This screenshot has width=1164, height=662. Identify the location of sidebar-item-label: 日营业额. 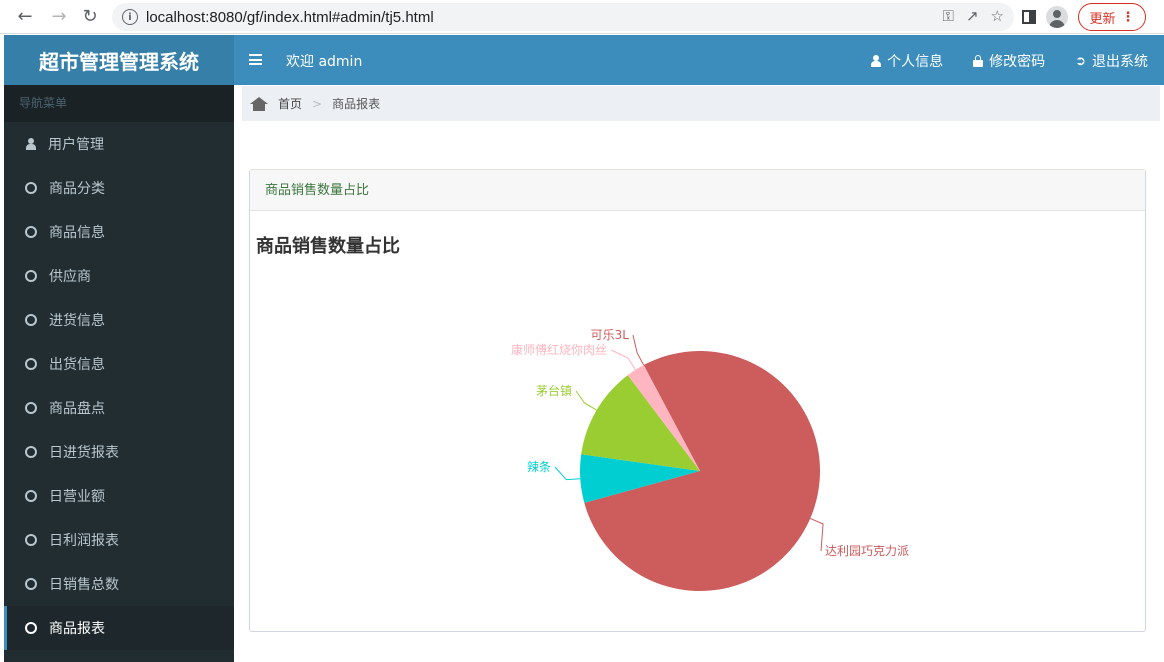
(77, 497).